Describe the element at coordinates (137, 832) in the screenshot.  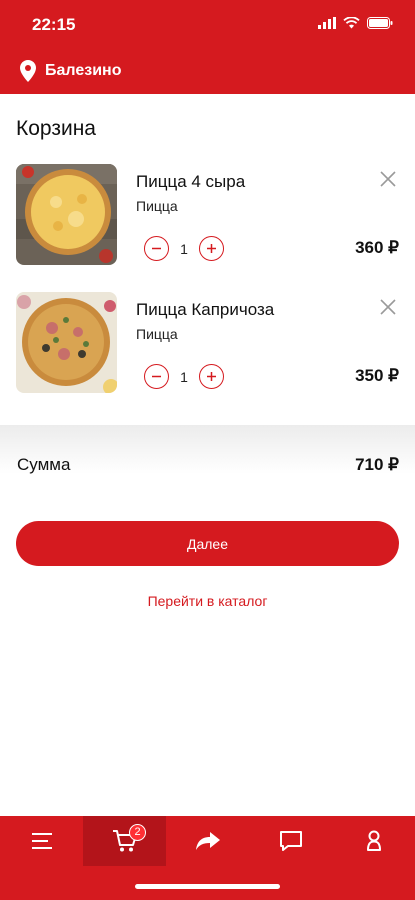
I see `cart-count-badge: 2` at that location.